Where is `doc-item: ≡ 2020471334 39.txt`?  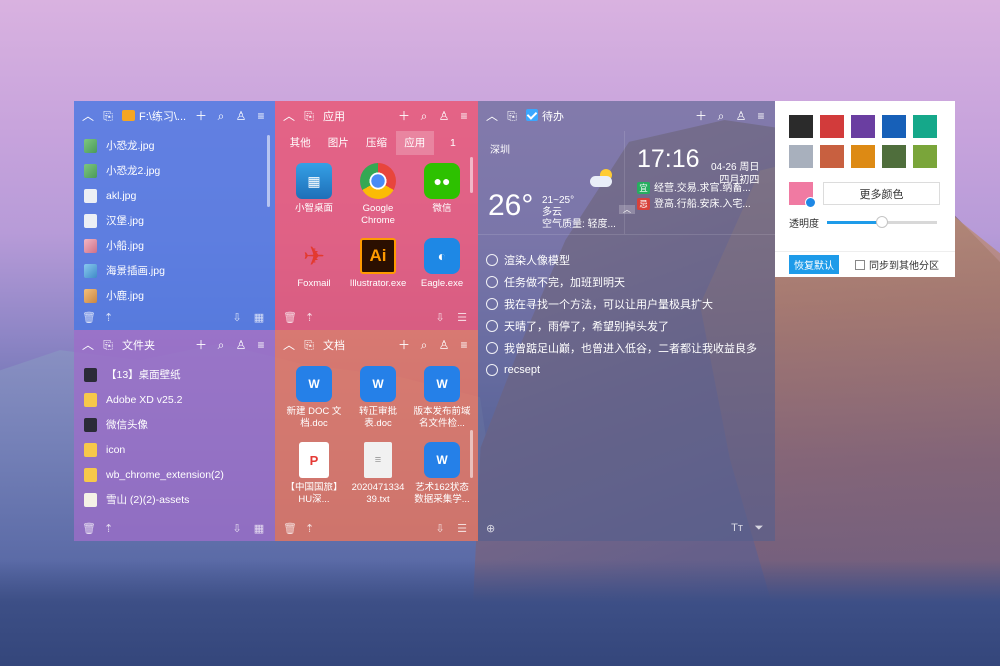 doc-item: ≡ 2020471334 39.txt is located at coordinates (378, 478).